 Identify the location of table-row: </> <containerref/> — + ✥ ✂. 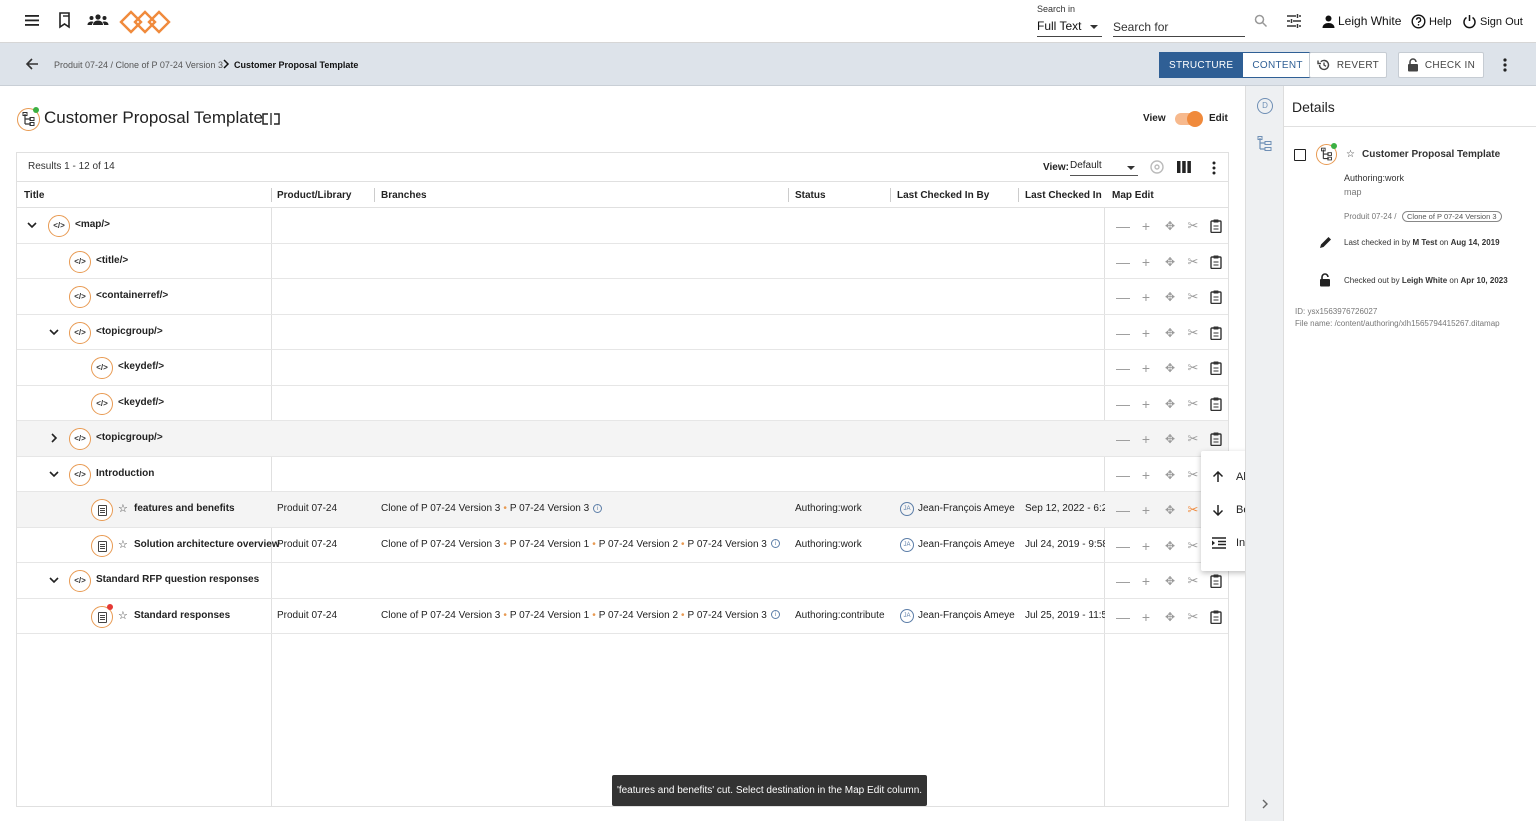
(622, 297).